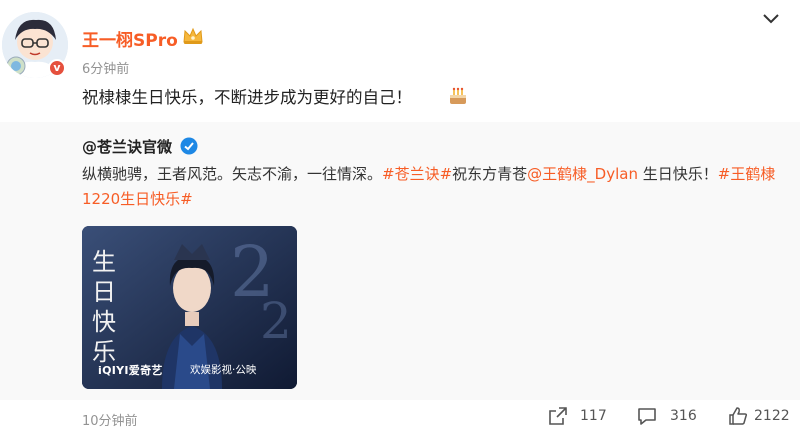 This screenshot has width=800, height=439. I want to click on like-count: 2122, so click(772, 416).